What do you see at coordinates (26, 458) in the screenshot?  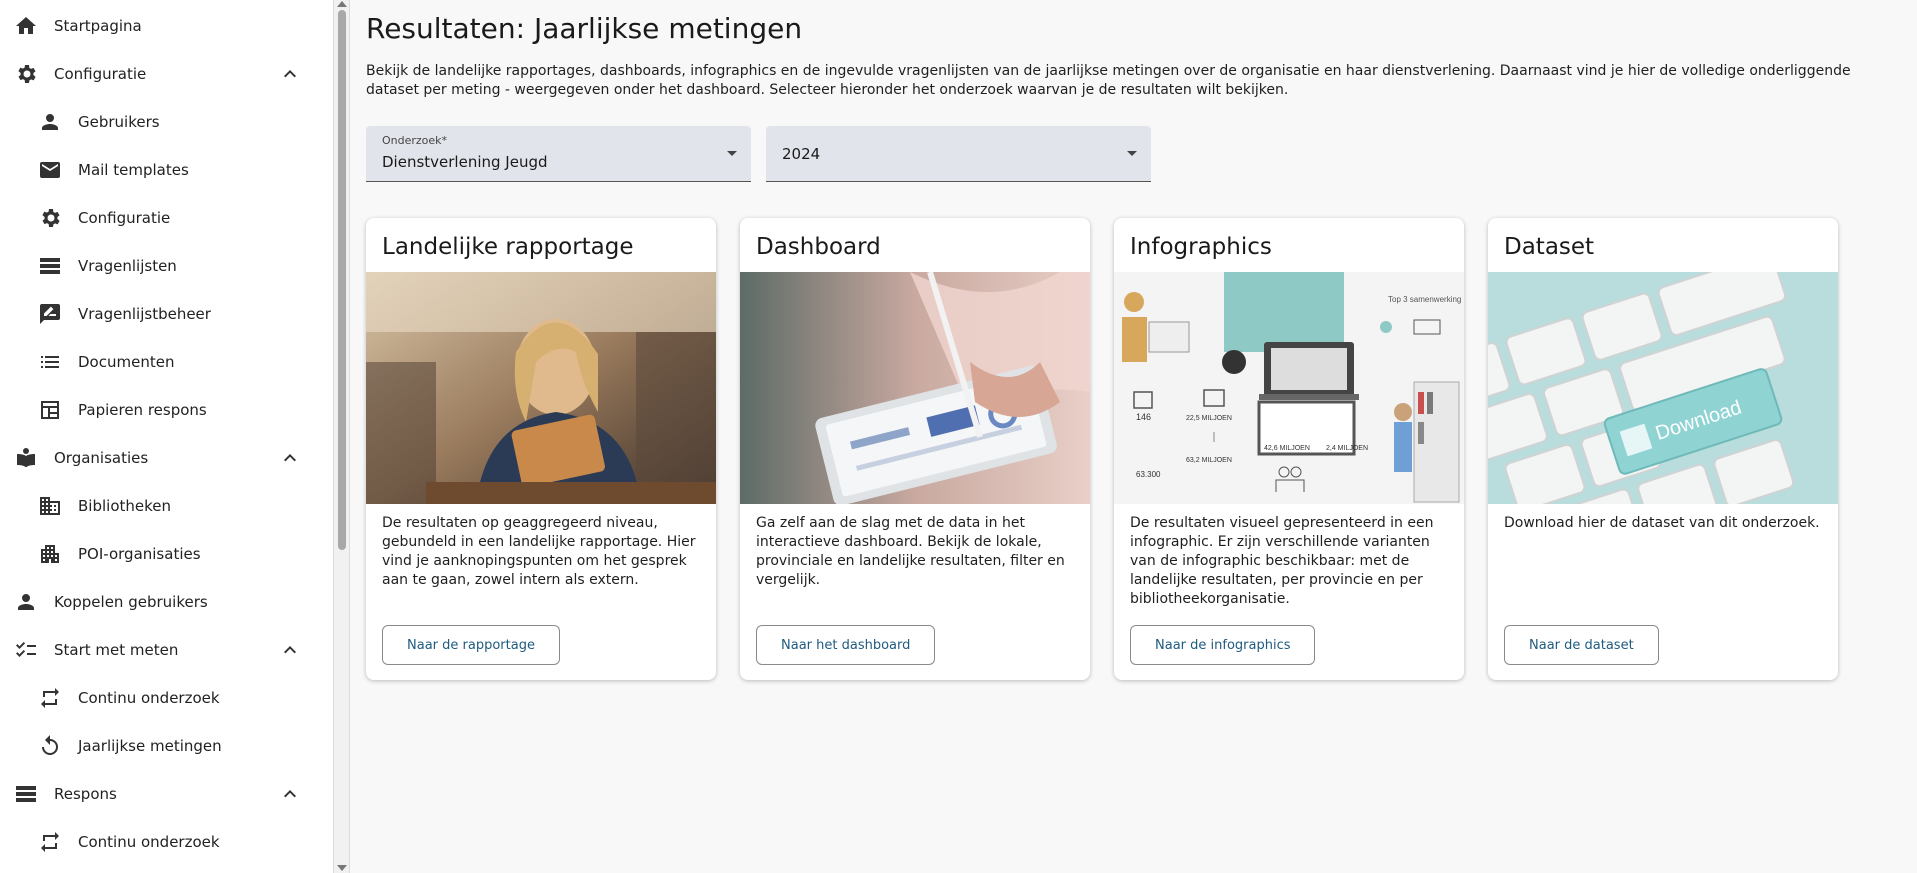 I see `book-reader-icon` at bounding box center [26, 458].